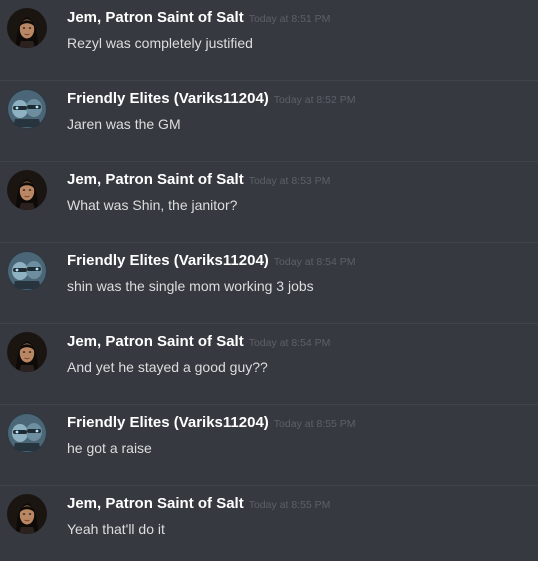 Image resolution: width=538 pixels, height=561 pixels. I want to click on message-content: And yet he stayed a good guy??, so click(167, 367).